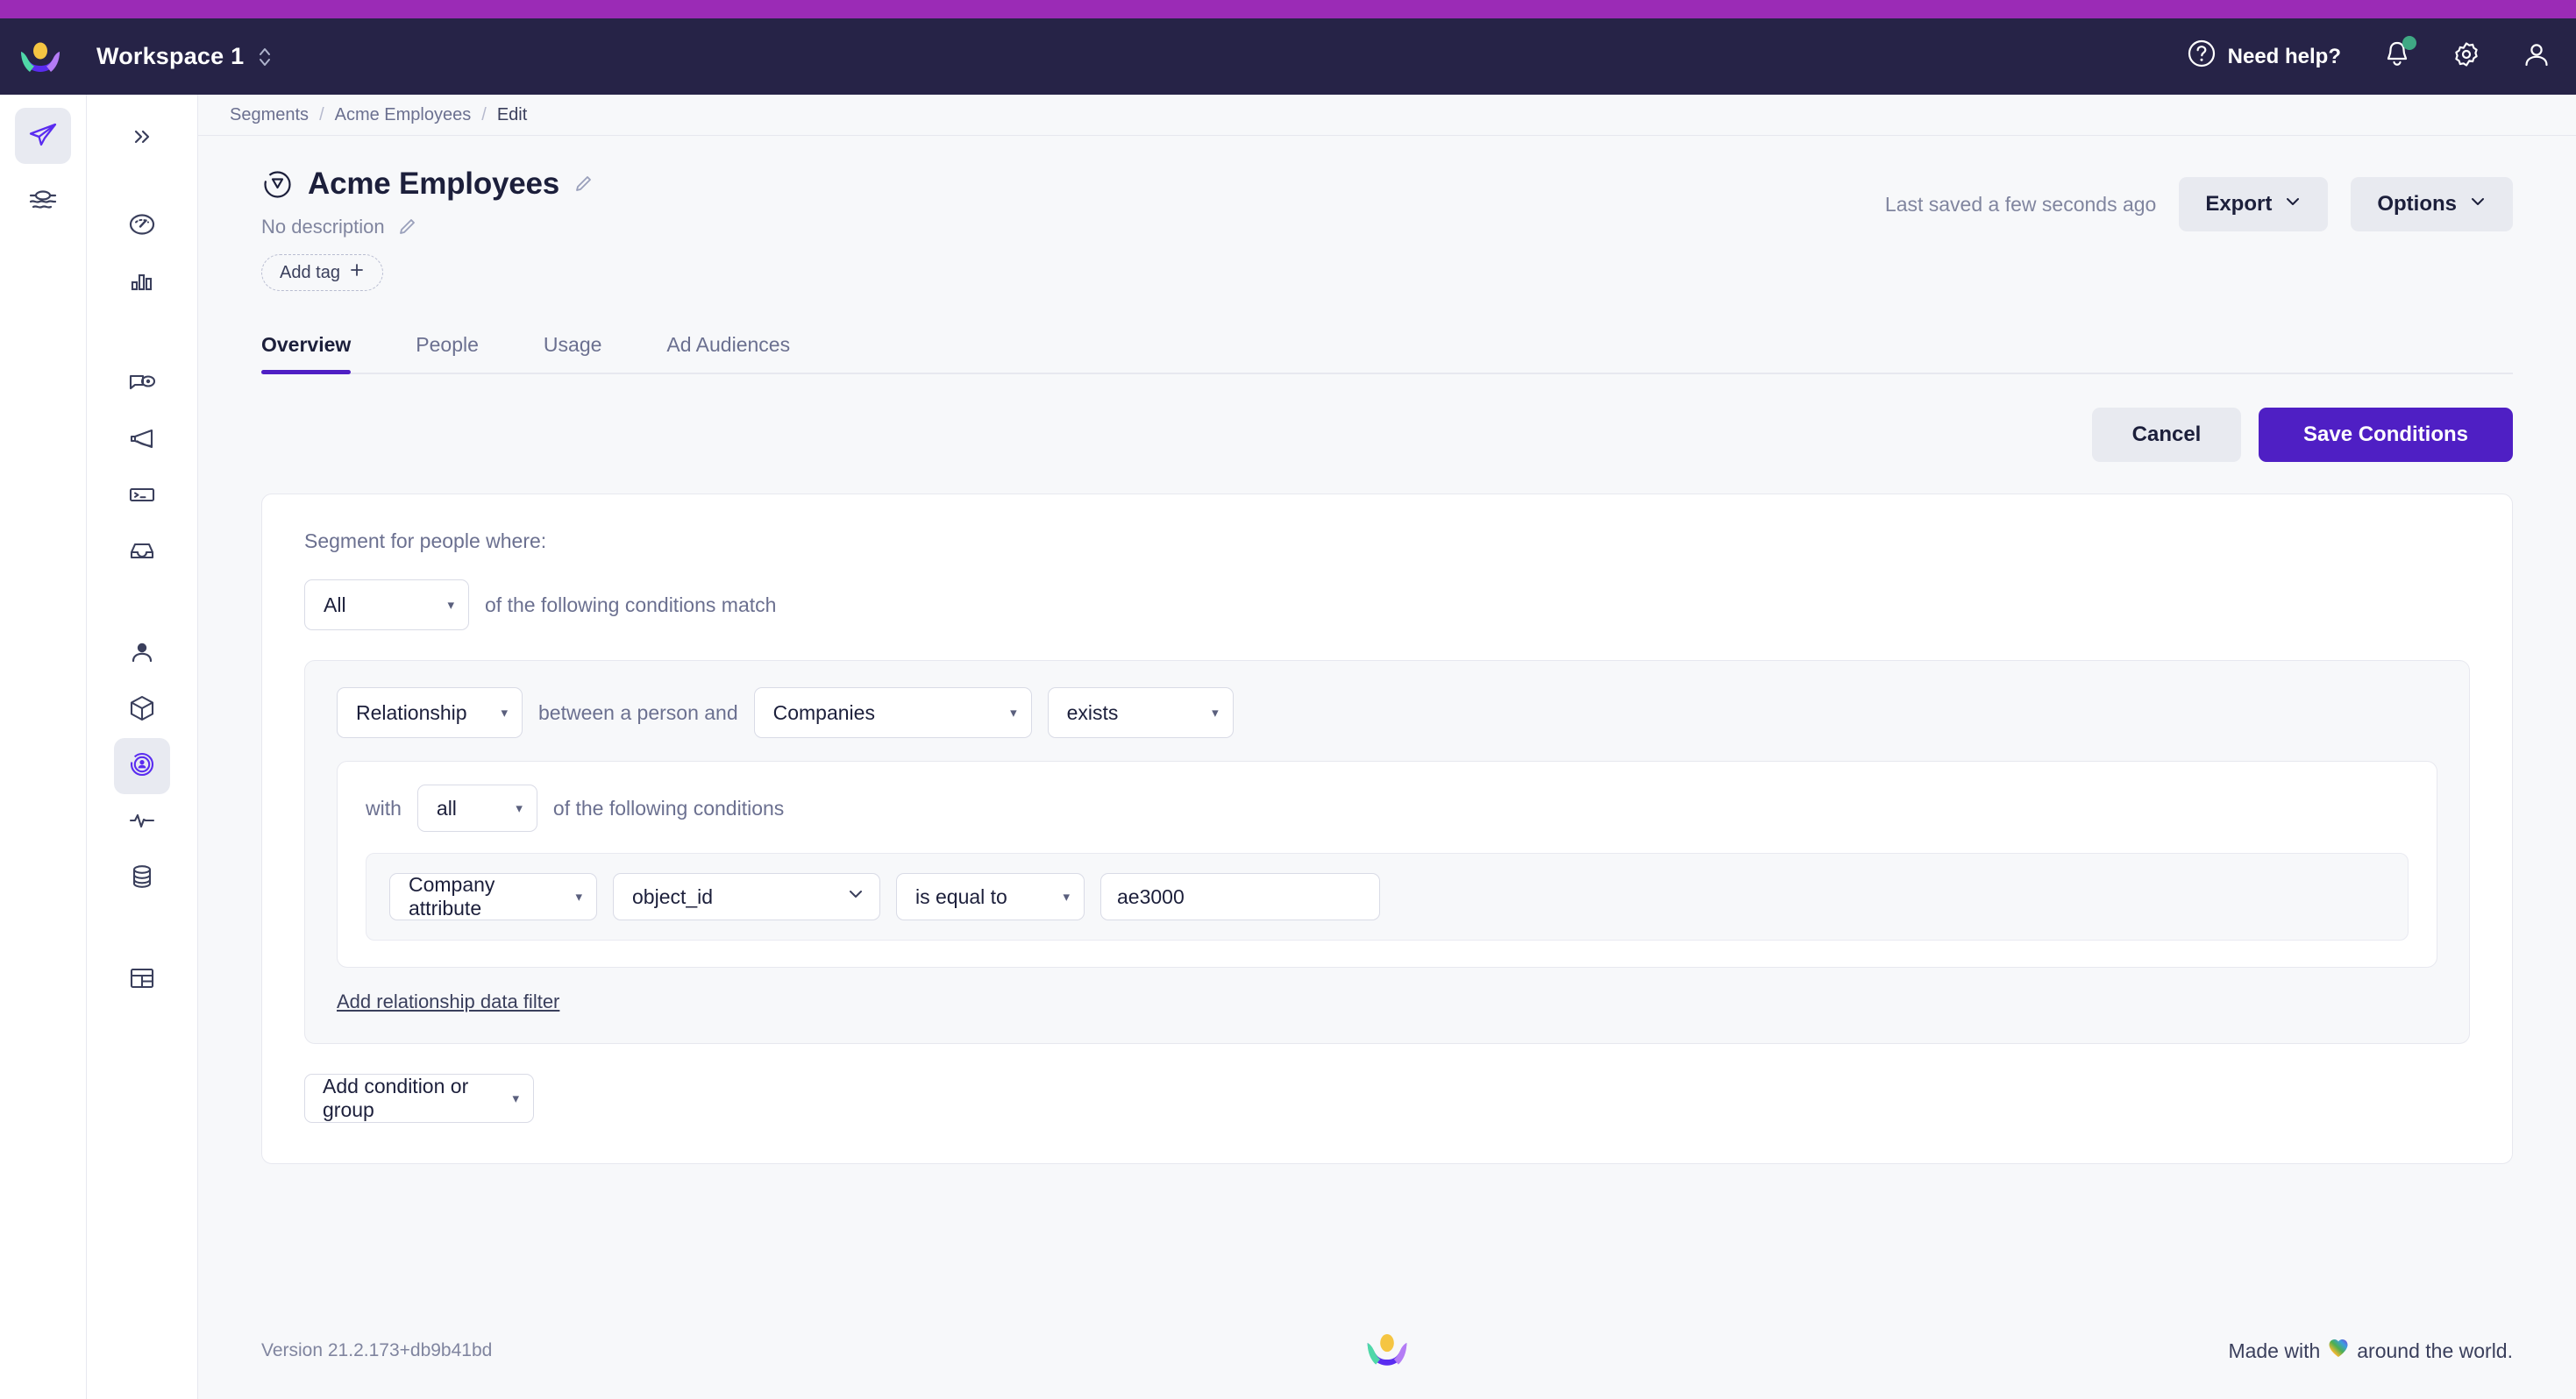  What do you see at coordinates (512, 114) in the screenshot?
I see `breadcrumb-item-edit: Edit` at bounding box center [512, 114].